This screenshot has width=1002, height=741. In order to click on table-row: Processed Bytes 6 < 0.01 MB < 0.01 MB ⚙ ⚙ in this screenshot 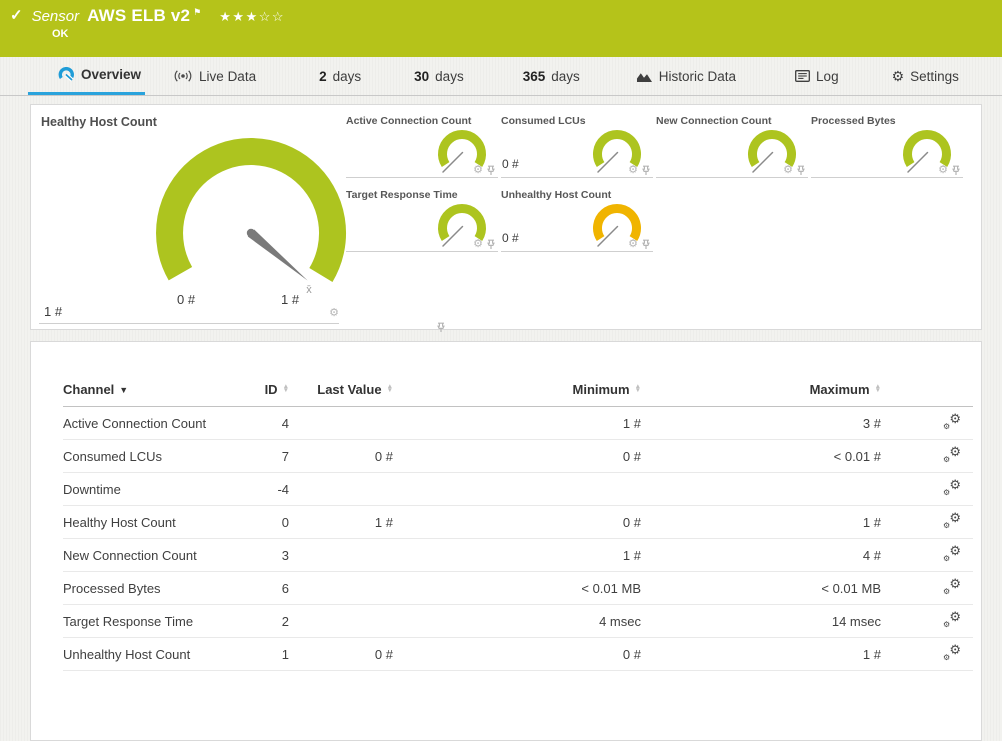, I will do `click(518, 588)`.